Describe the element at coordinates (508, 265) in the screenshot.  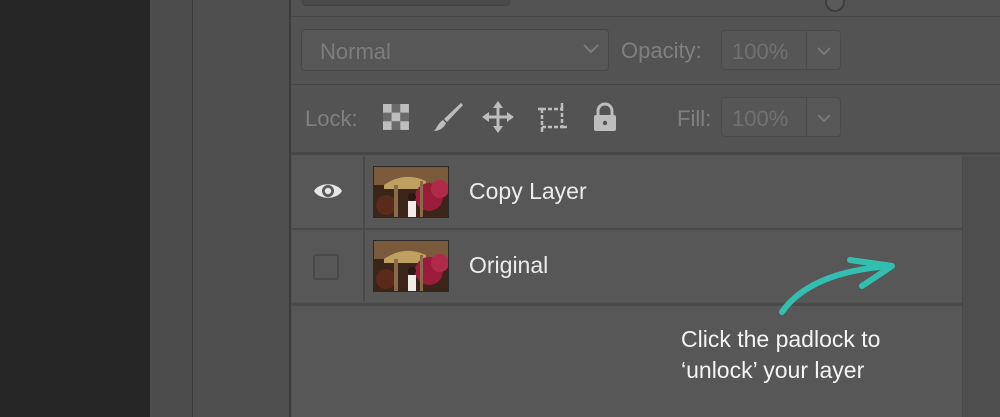
I see `layer-name: Original` at that location.